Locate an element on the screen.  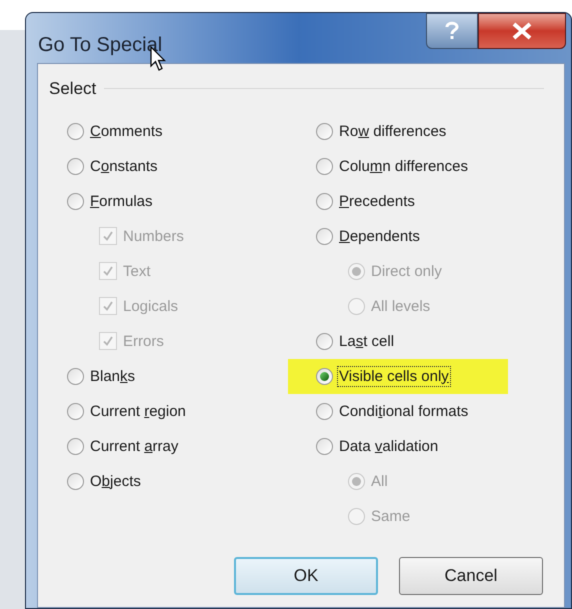
option-label: Row differences is located at coordinates (393, 131).